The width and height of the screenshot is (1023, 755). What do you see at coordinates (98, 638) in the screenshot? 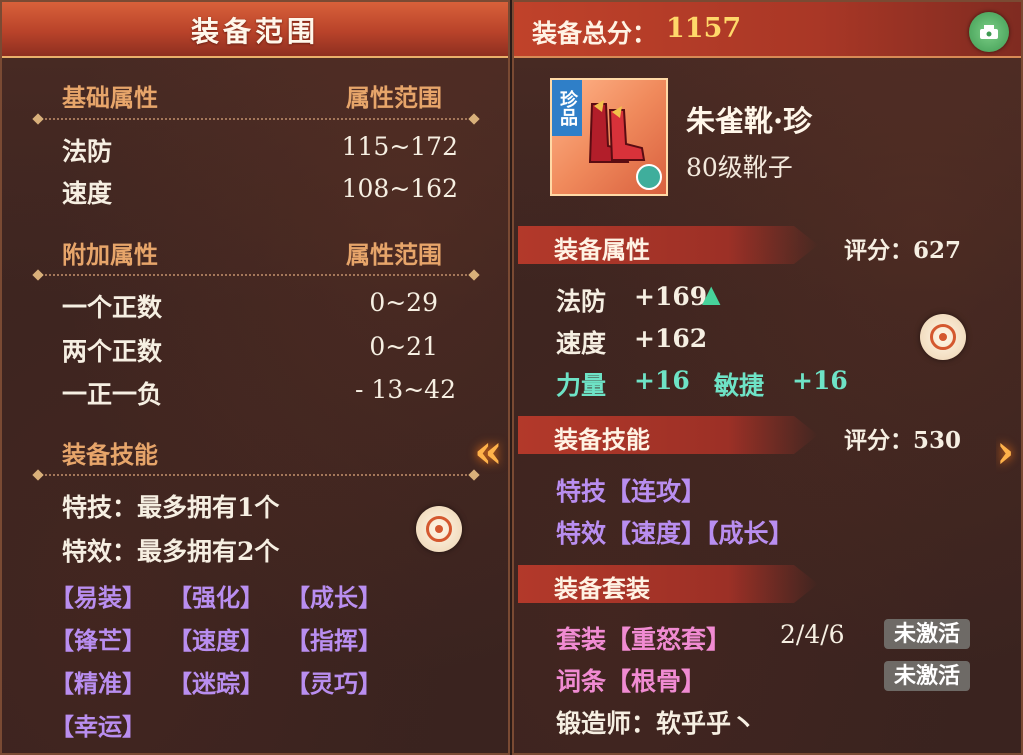
I see `effect-tag: 【锋芒】` at bounding box center [98, 638].